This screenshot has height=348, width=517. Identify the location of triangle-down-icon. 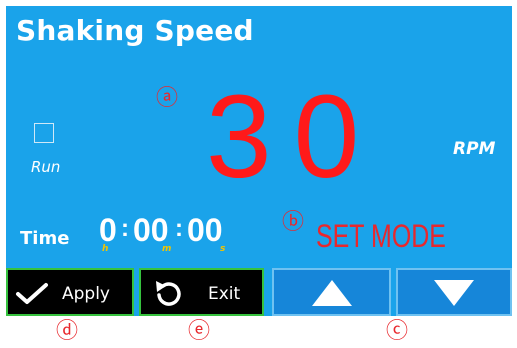
(454, 293).